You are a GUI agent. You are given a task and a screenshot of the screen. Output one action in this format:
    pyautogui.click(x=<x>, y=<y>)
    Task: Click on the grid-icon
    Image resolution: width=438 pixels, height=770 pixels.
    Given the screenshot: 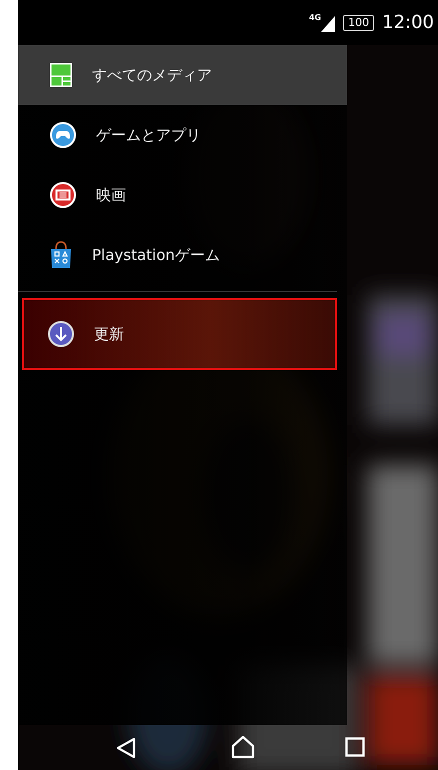 What is the action you would take?
    pyautogui.click(x=61, y=75)
    